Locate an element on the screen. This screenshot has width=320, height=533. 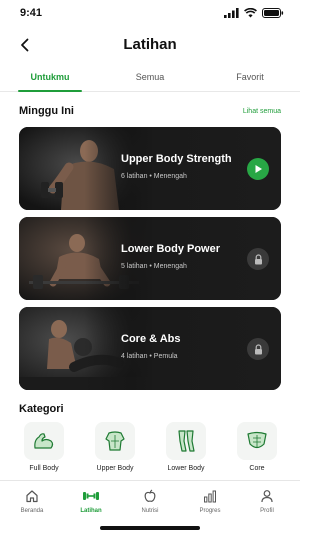
nav-nutrisi: Nutrisi is located at coordinates (150, 502).